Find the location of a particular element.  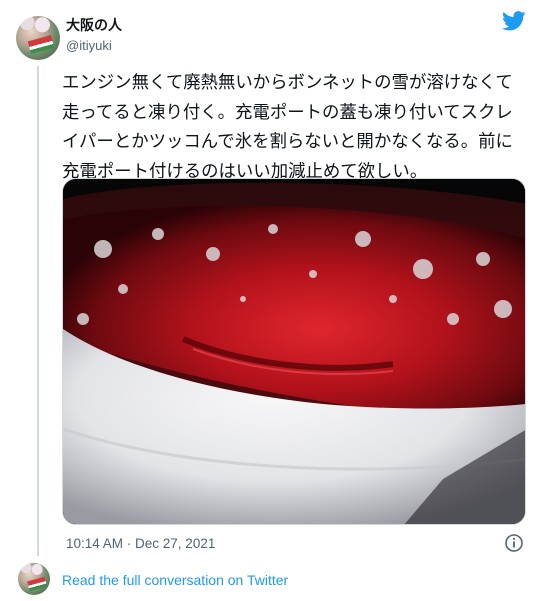

reply-avatar is located at coordinates (34, 579).